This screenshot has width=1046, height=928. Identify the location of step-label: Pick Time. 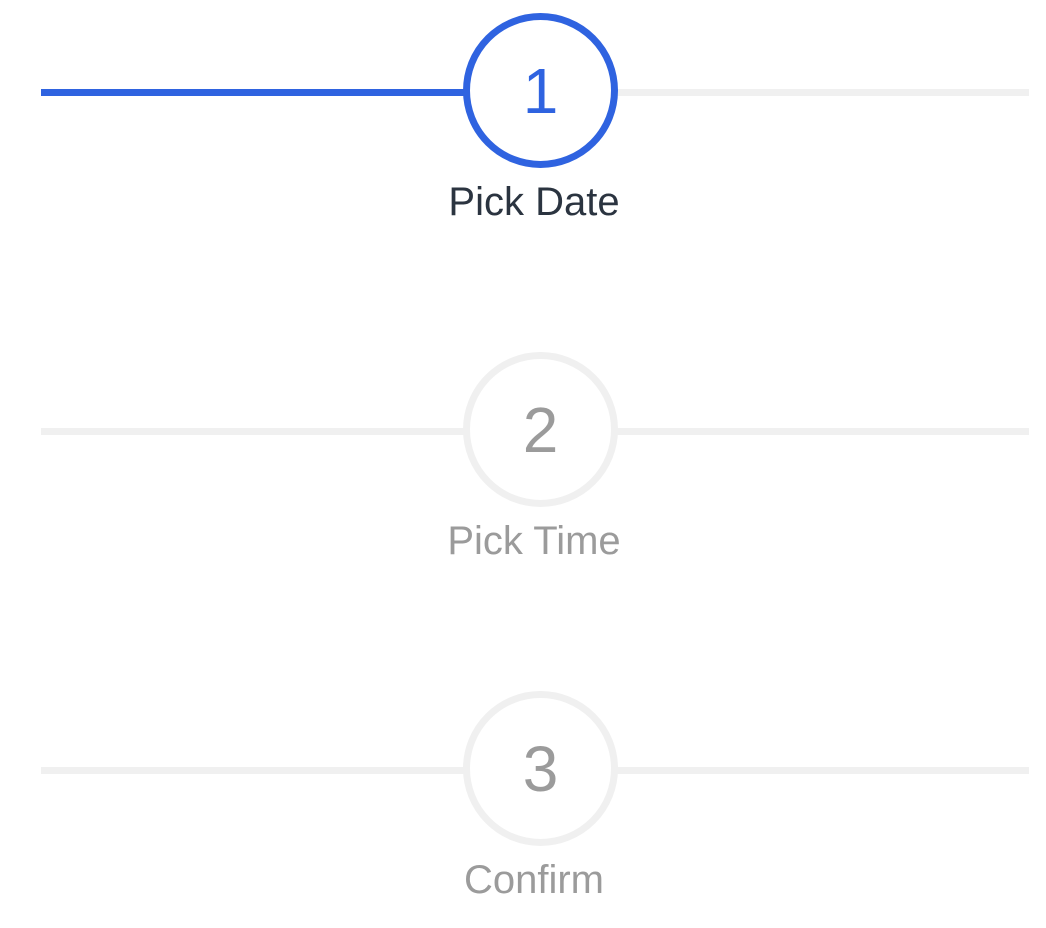
(534, 541).